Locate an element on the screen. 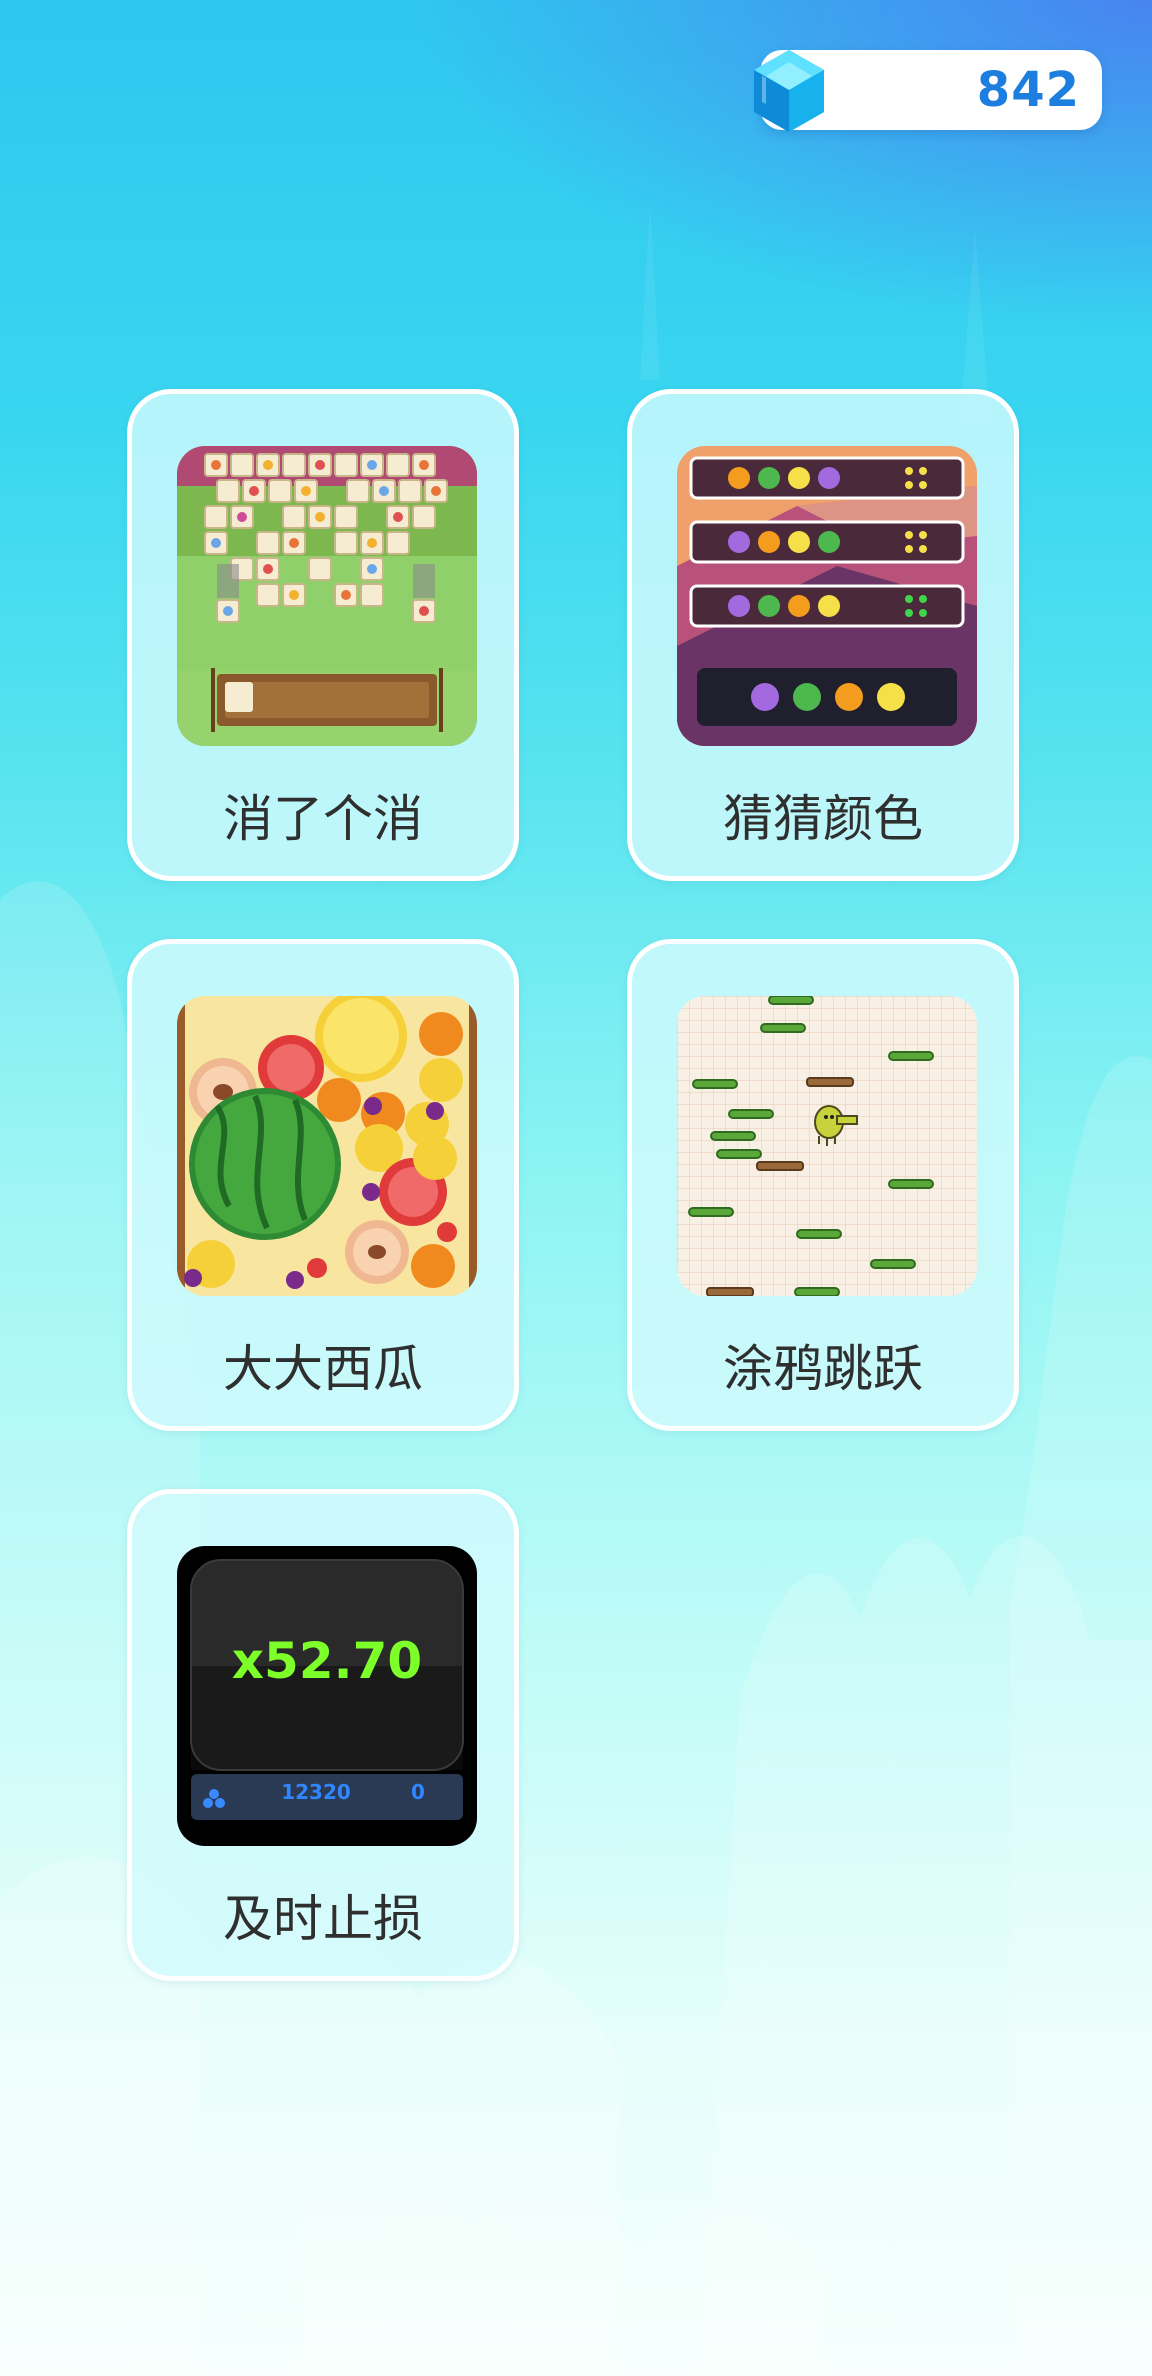 This screenshot has width=1152, height=2376. currency-value: 842 is located at coordinates (1028, 90).